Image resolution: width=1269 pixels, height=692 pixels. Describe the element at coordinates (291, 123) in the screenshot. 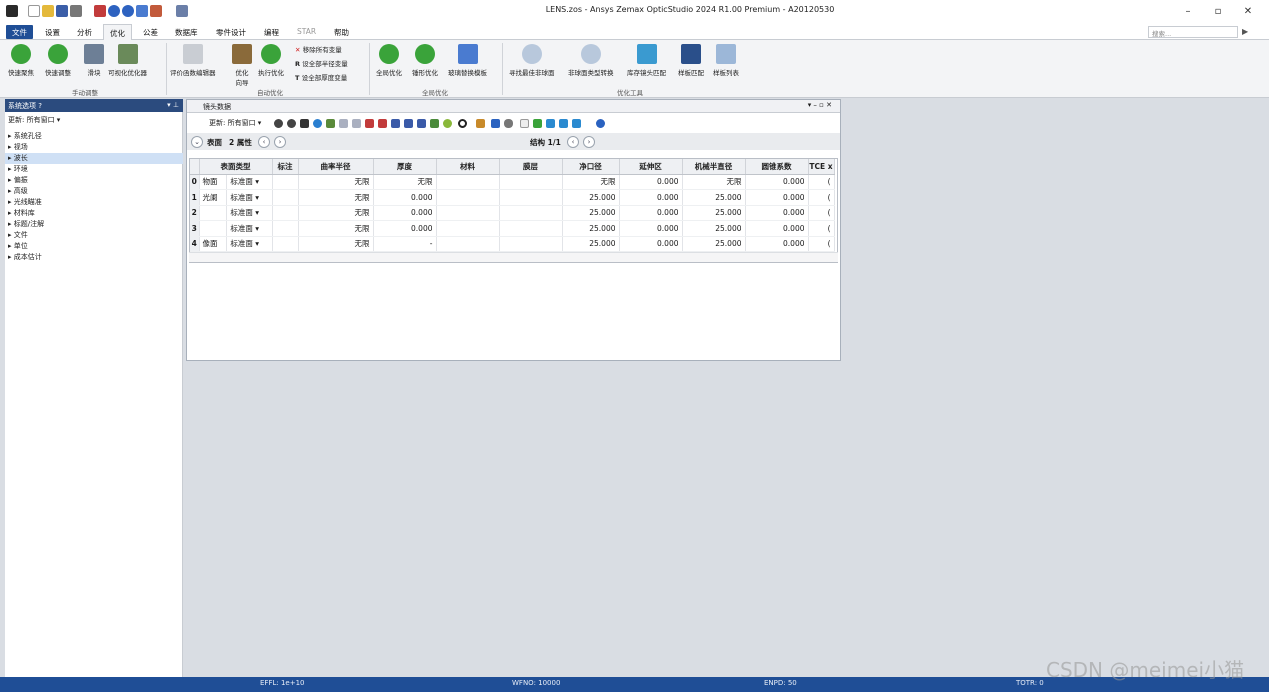

I see `reload-all-icon` at that location.